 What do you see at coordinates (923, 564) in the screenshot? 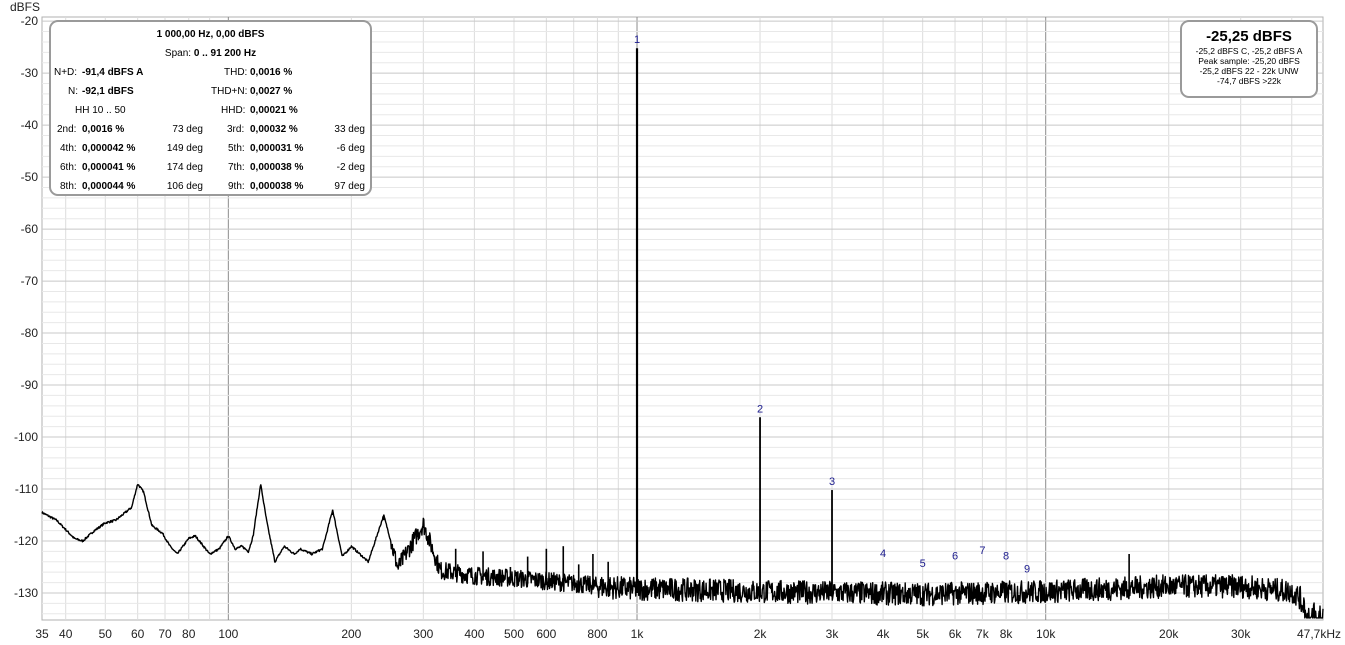
I see `harmonic-label: 5` at bounding box center [923, 564].